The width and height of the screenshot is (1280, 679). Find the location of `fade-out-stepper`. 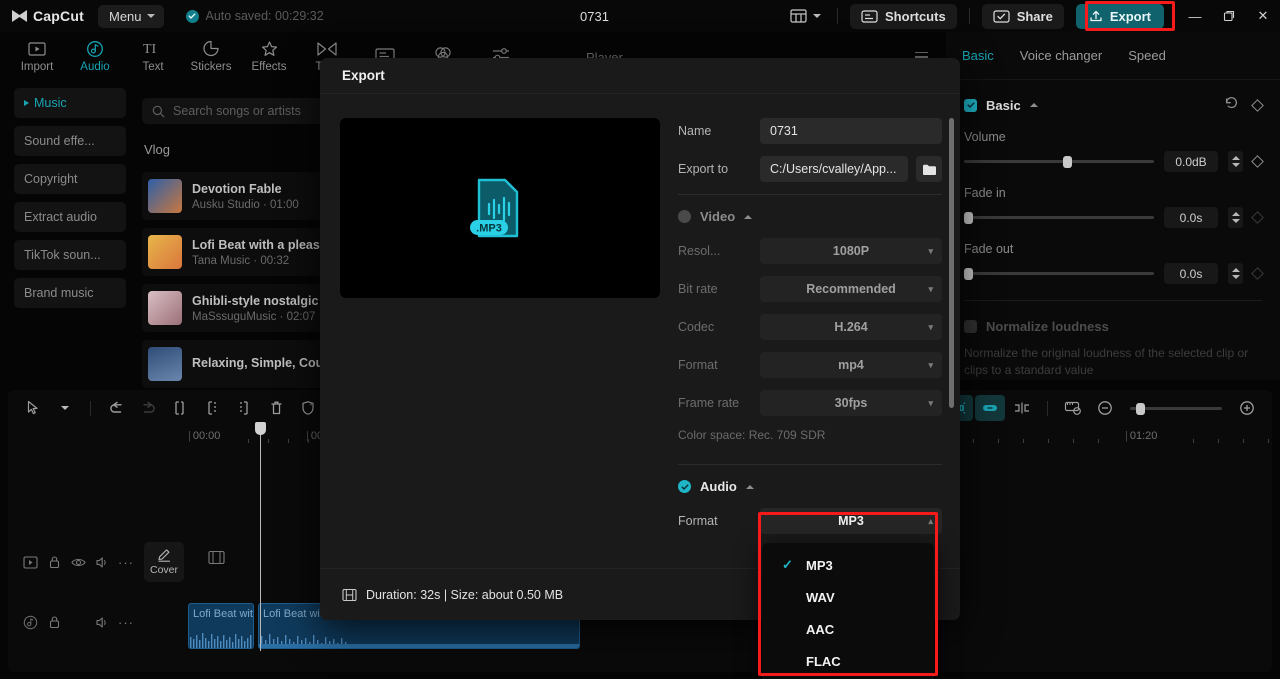

fade-out-stepper is located at coordinates (1235, 273).